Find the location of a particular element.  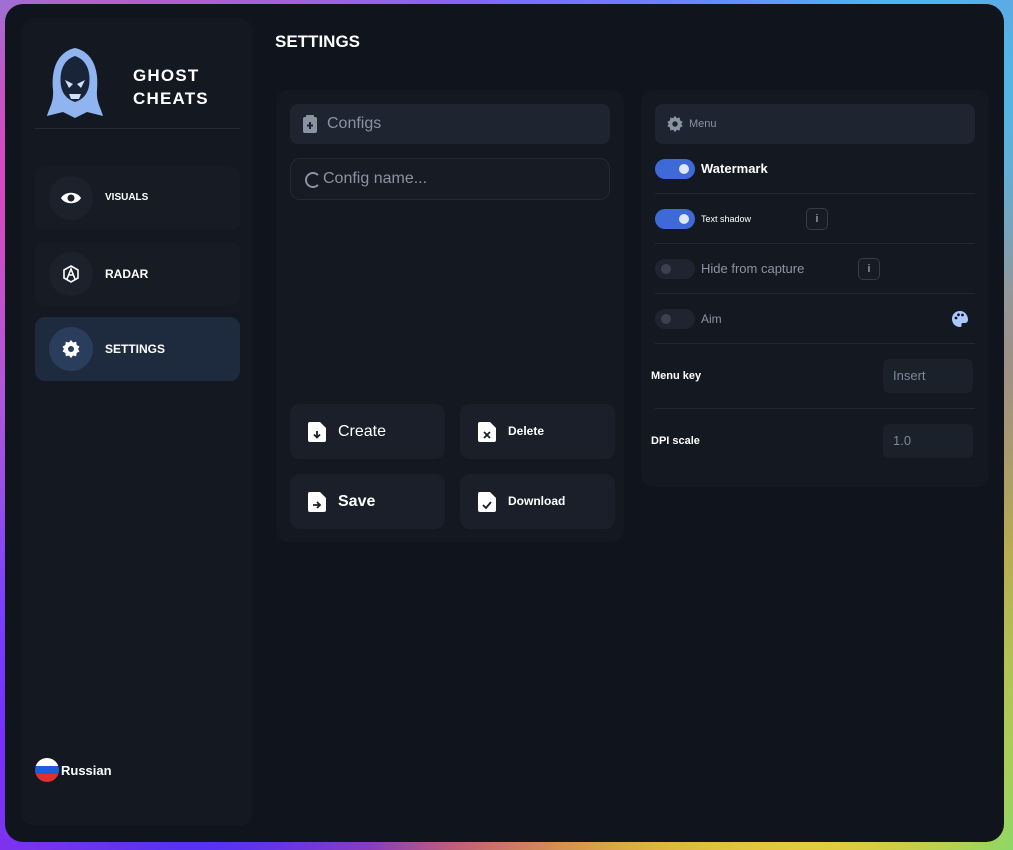

loading-spinner-icon is located at coordinates (313, 180).